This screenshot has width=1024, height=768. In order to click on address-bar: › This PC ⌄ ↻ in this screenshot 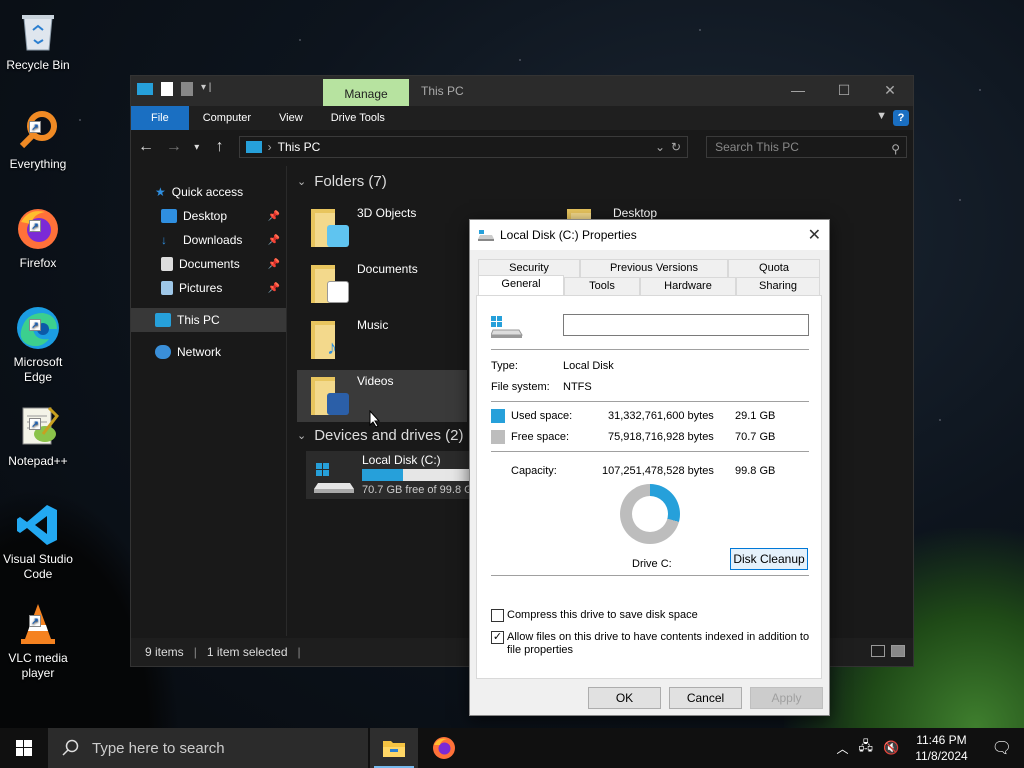, I will do `click(463, 147)`.